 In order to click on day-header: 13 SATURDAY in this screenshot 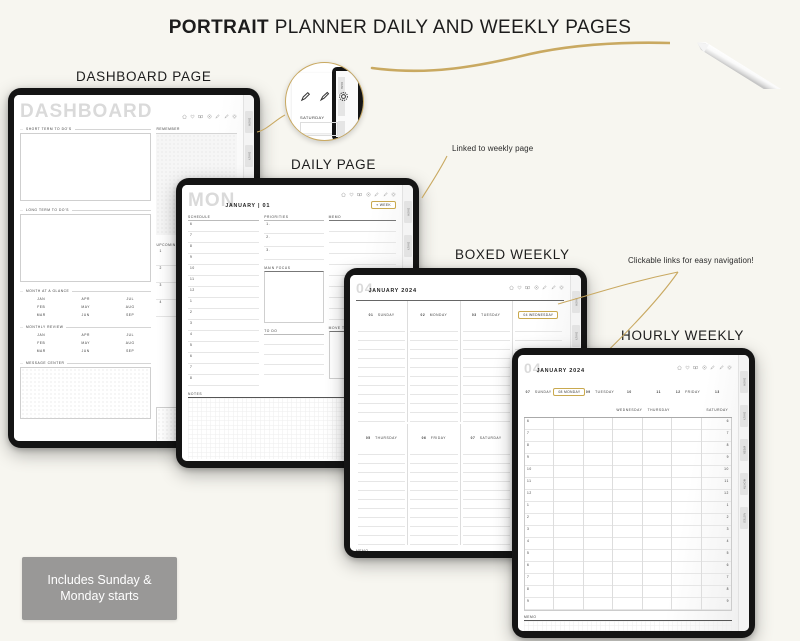, I will do `click(717, 398)`.